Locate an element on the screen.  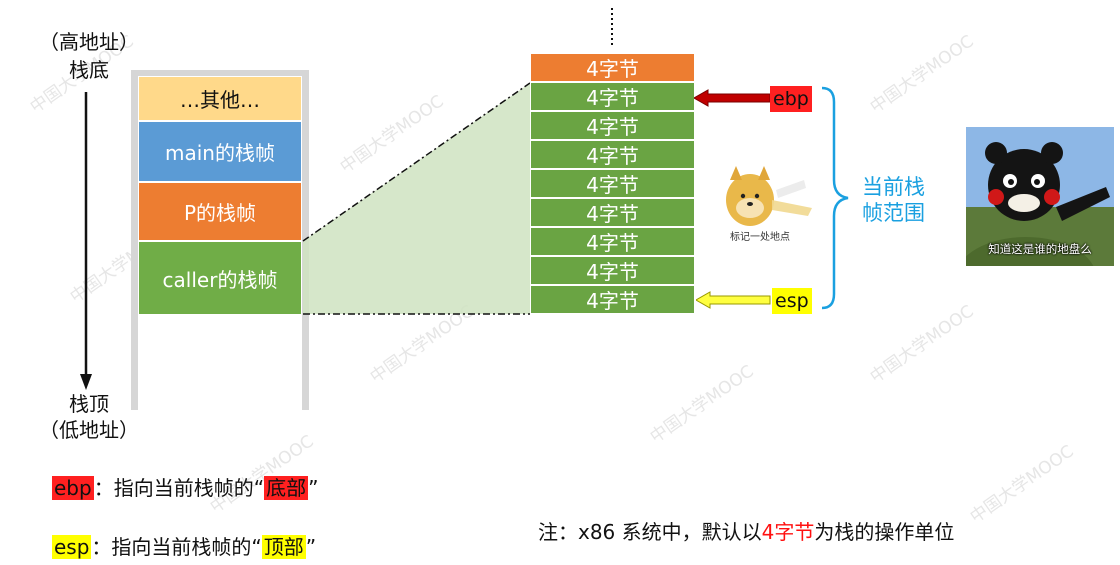
note-text: 注：x86 系统中，默认以4字节为栈的操作单位 is located at coordinates (746, 530).